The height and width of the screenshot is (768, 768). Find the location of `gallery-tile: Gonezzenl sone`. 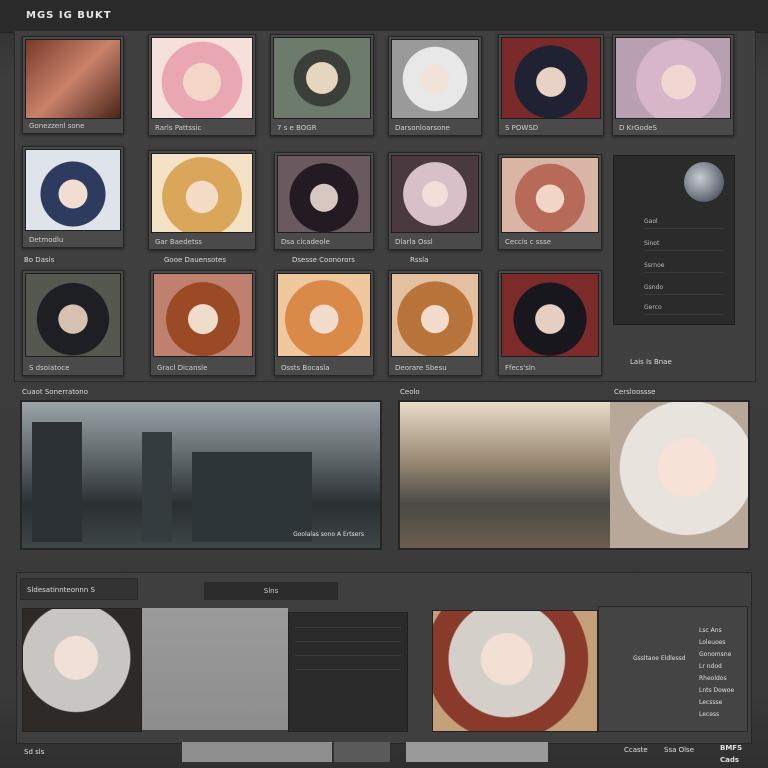

gallery-tile: Gonezzenl sone is located at coordinates (73, 85).